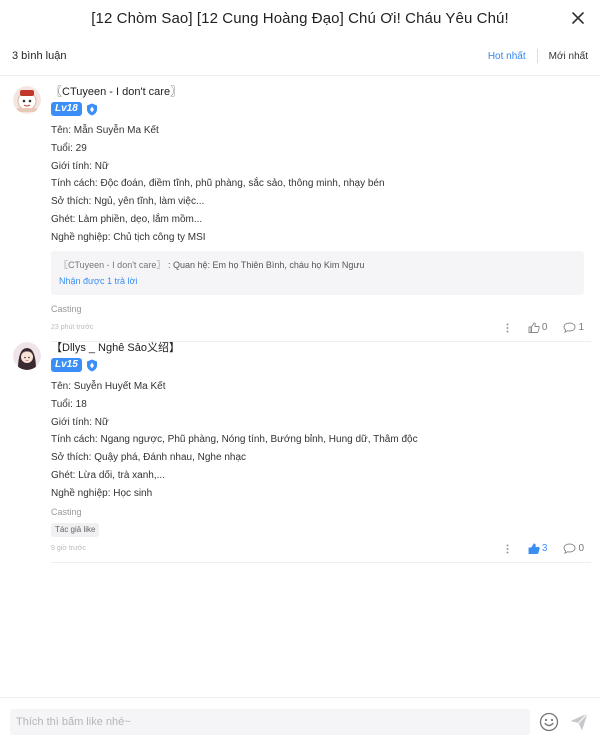  What do you see at coordinates (321, 562) in the screenshot?
I see `comment-divider` at bounding box center [321, 562].